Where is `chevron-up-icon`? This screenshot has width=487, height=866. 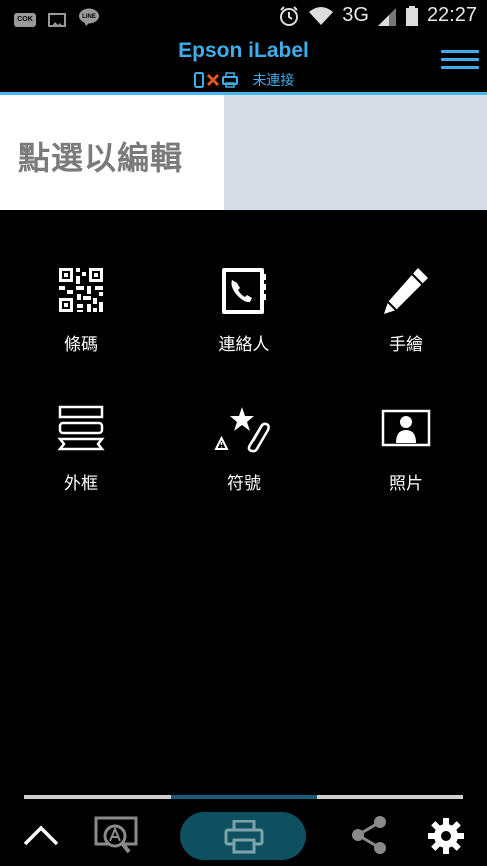
chevron-up-icon is located at coordinates (41, 837).